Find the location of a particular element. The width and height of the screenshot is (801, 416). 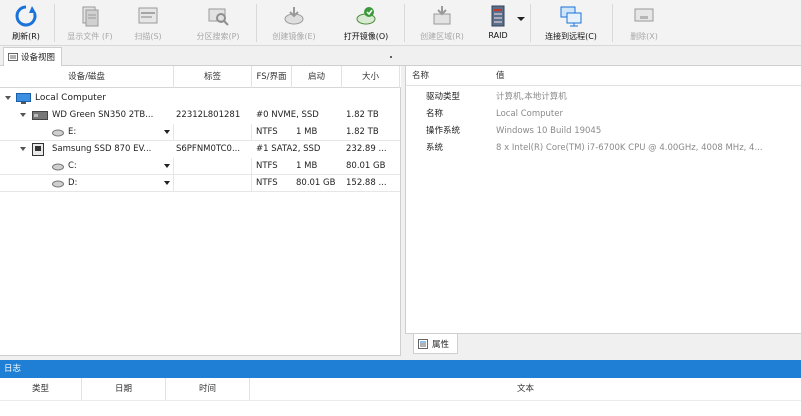

computer-icon is located at coordinates (23, 98).